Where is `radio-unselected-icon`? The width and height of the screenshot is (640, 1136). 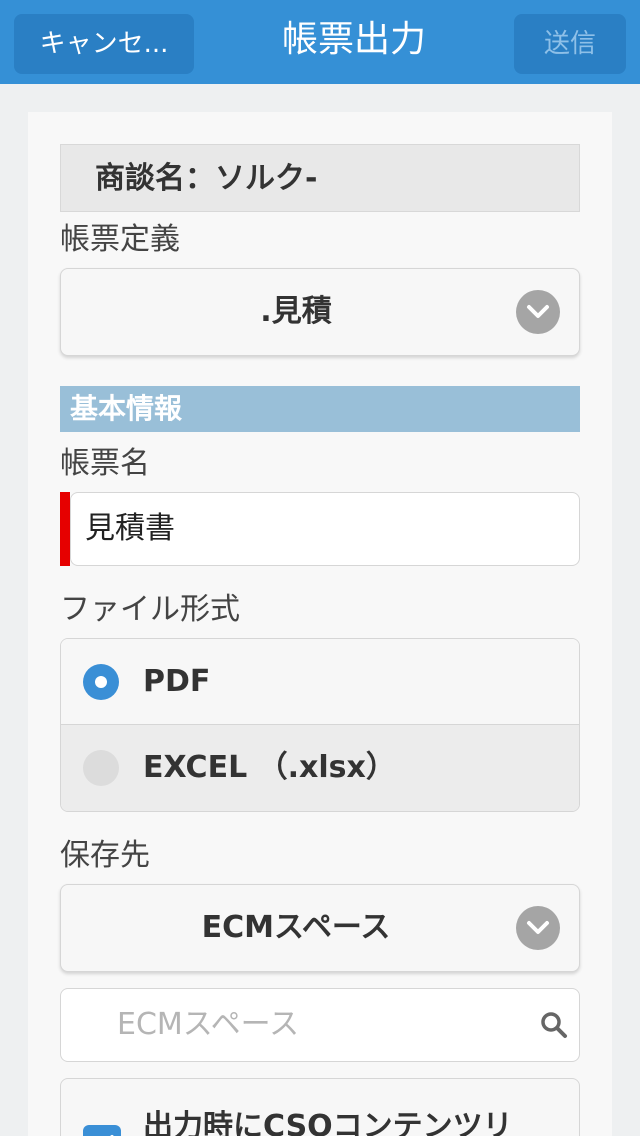
radio-unselected-icon is located at coordinates (101, 768).